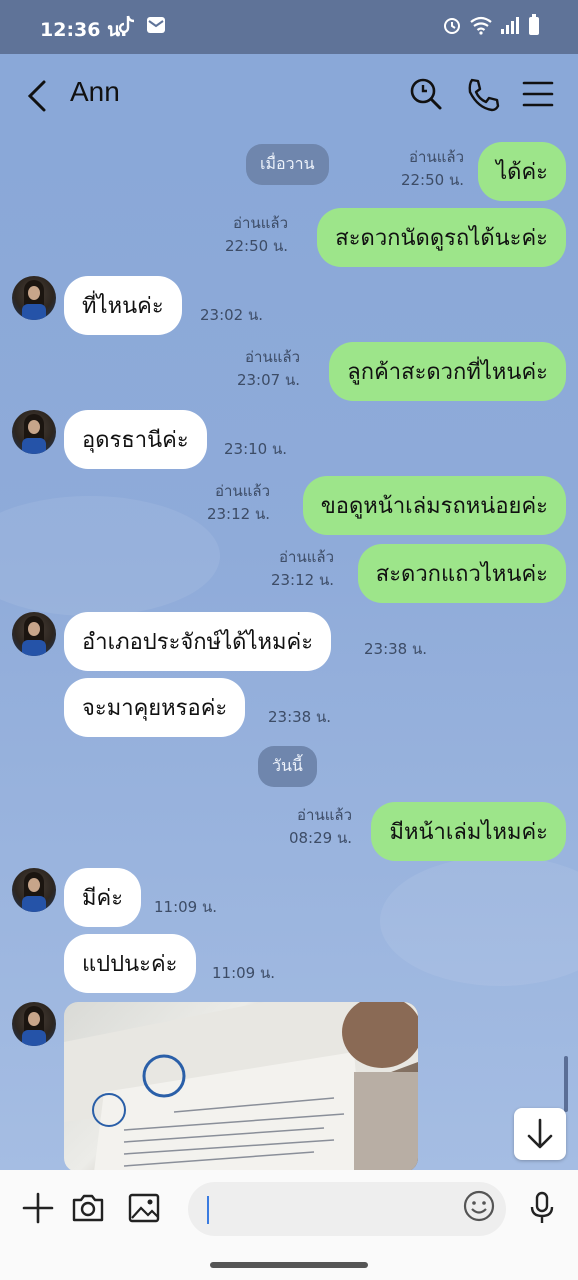 Image resolution: width=578 pixels, height=1280 pixels. Describe the element at coordinates (522, 171) in the screenshot. I see `outgoing-message: ได้ค่ะ` at that location.